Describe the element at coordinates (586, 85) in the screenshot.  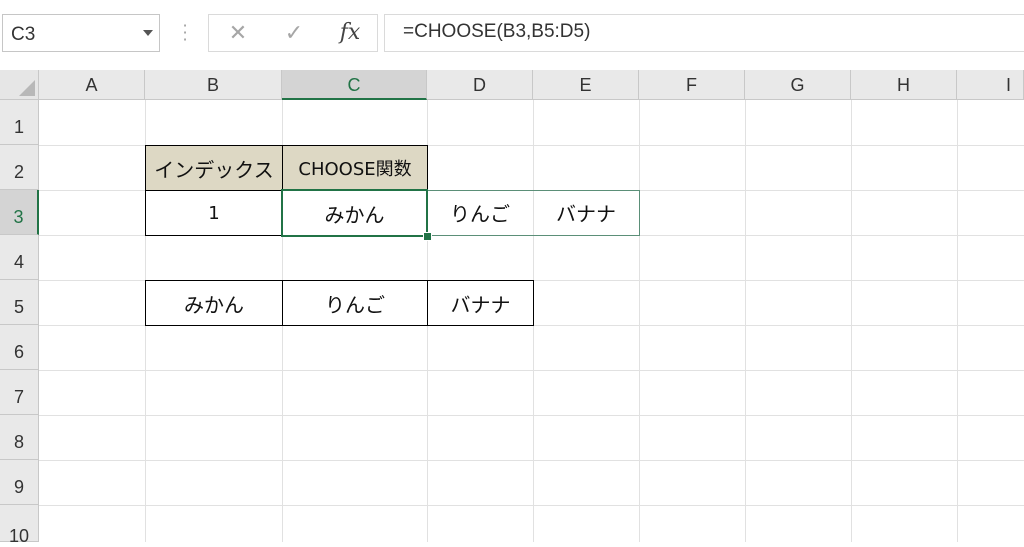
I see `column-header-e: E` at that location.